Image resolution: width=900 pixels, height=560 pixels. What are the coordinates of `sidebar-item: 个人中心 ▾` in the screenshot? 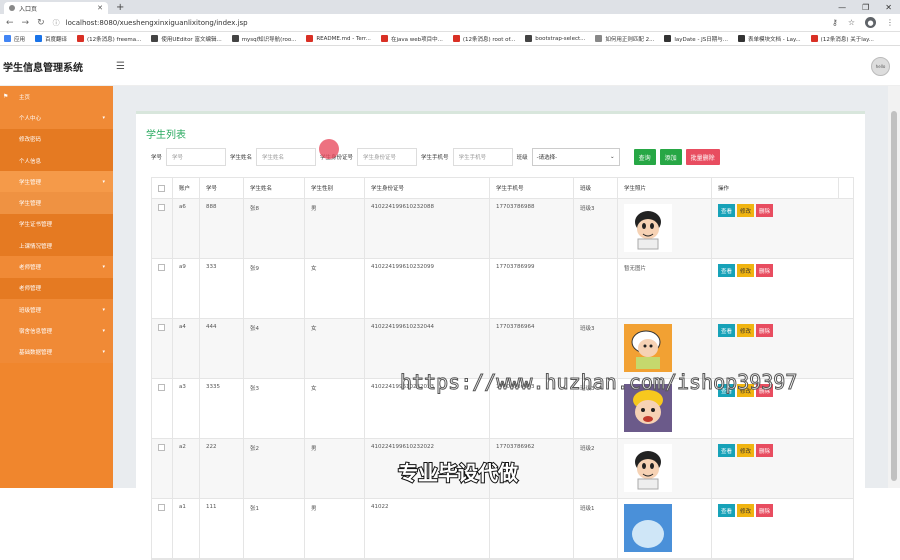 It's located at (56, 118).